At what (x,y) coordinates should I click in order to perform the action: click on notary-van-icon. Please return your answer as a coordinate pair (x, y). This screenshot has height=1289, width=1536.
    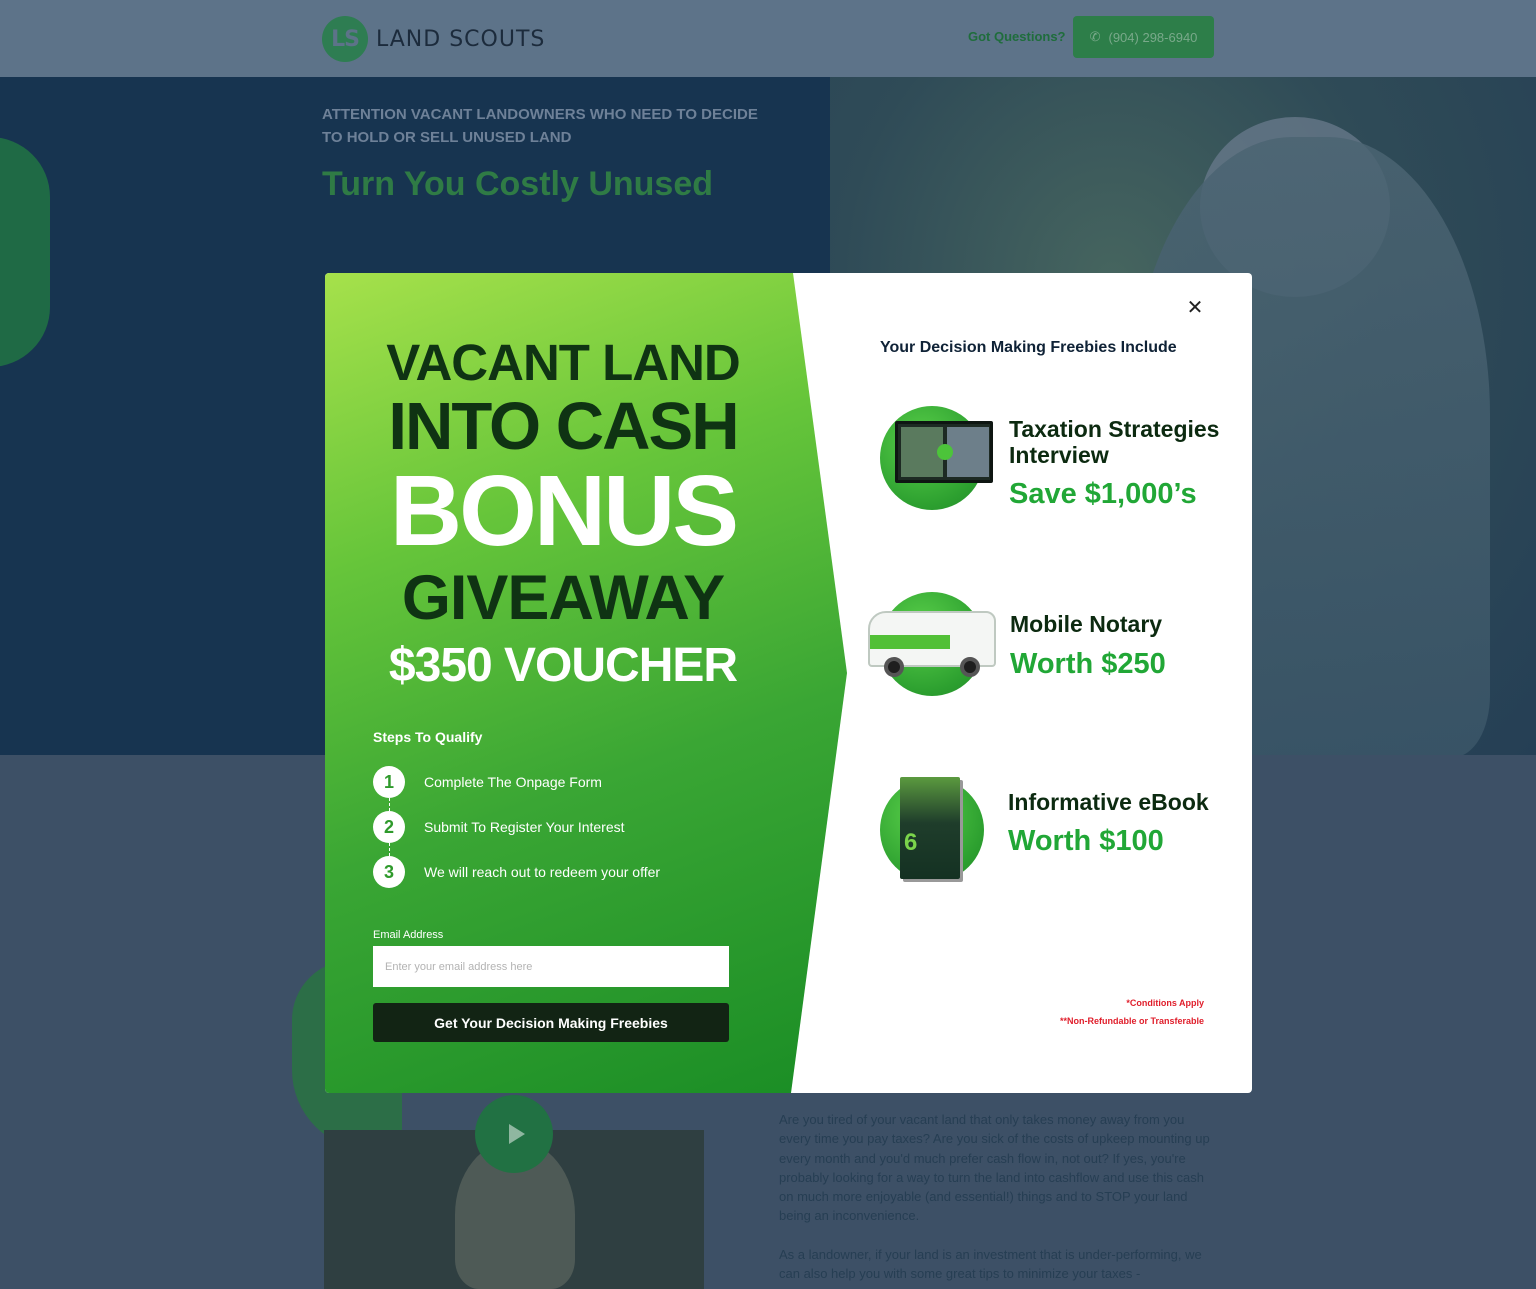
    Looking at the image, I should click on (932, 644).